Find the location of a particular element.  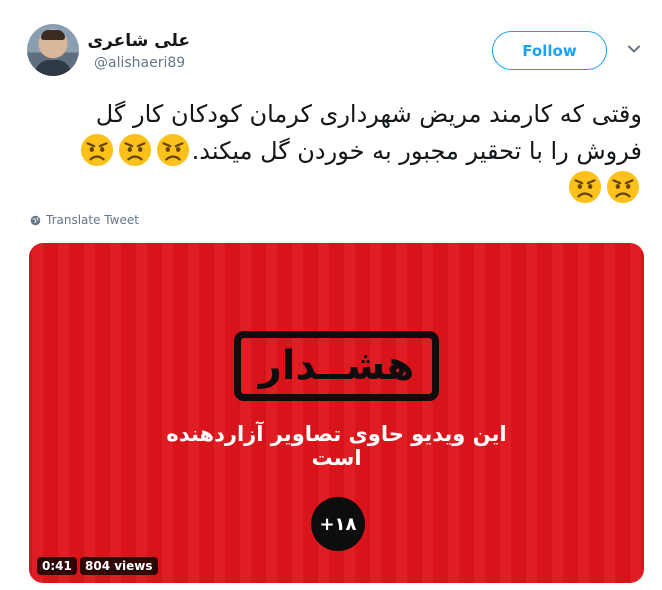

translate-label: Translate Tweet is located at coordinates (92, 220).